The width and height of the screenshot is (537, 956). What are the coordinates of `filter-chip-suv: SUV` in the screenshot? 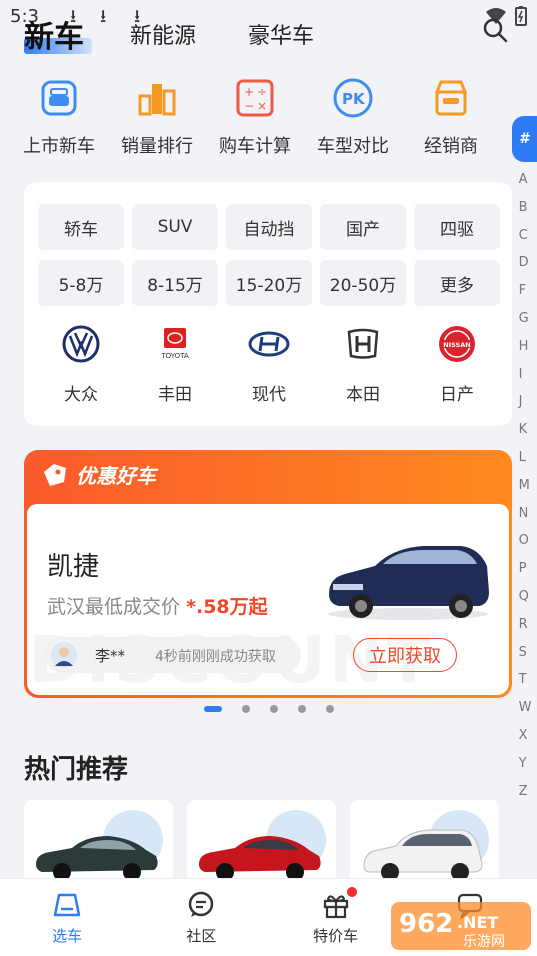 It's located at (175, 227).